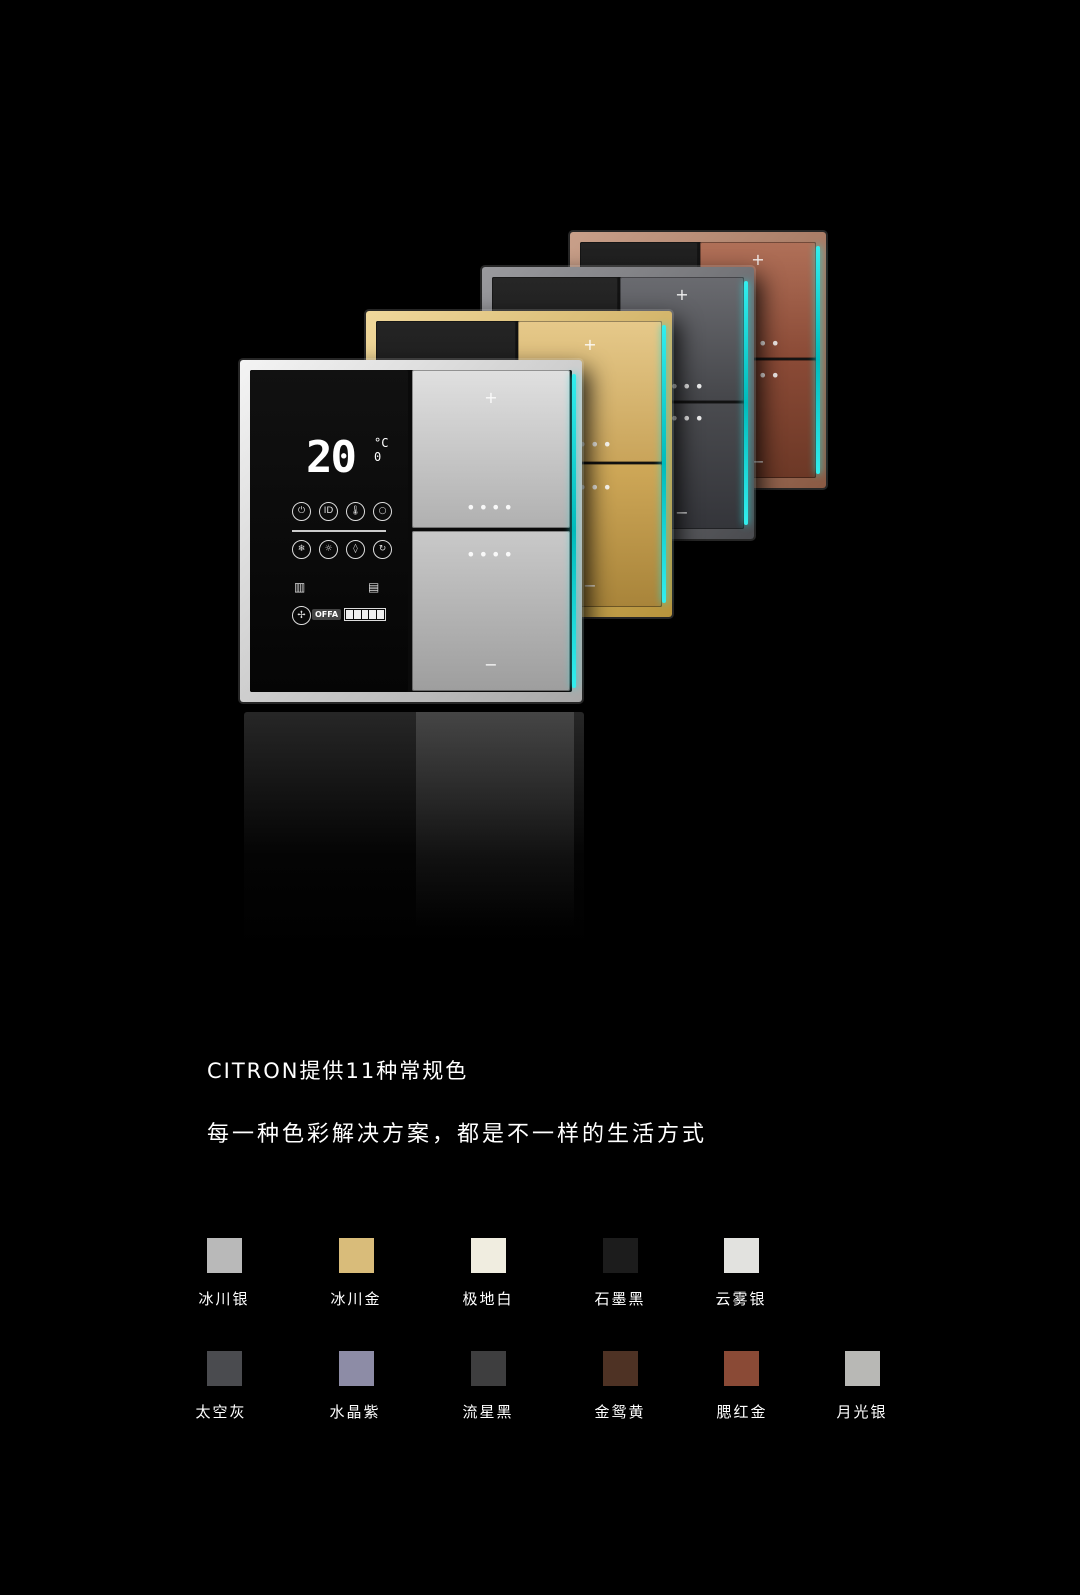 This screenshot has width=1080, height=1595. What do you see at coordinates (382, 511) in the screenshot?
I see `bulb-icon: ○` at bounding box center [382, 511].